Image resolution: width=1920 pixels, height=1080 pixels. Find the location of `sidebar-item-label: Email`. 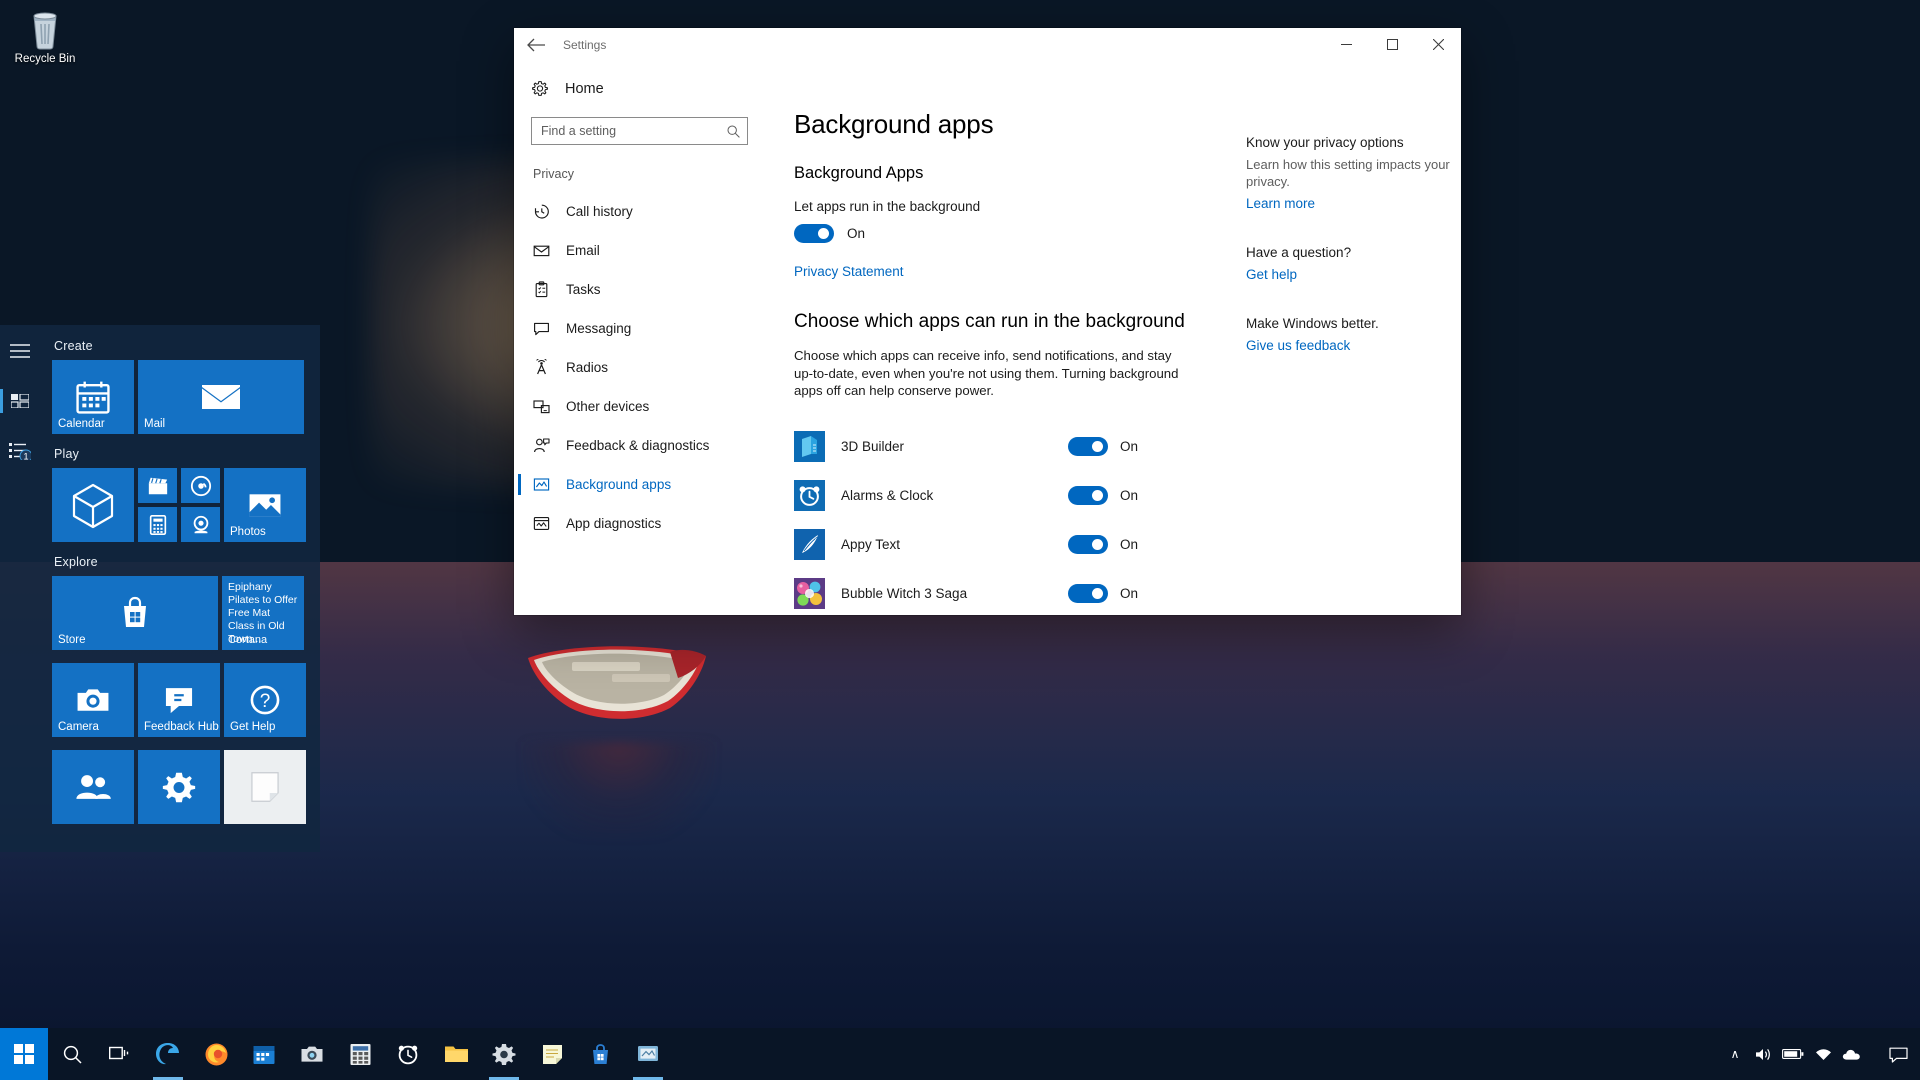

sidebar-item-label: Email is located at coordinates (583, 250).